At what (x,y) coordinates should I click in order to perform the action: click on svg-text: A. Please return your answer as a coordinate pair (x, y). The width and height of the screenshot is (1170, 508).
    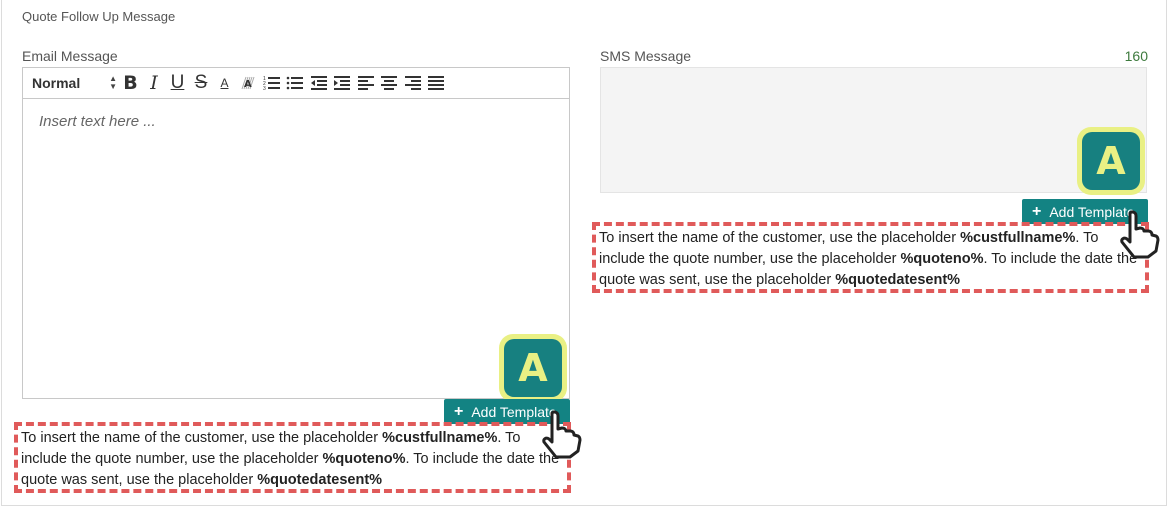
    Looking at the image, I should click on (248, 84).